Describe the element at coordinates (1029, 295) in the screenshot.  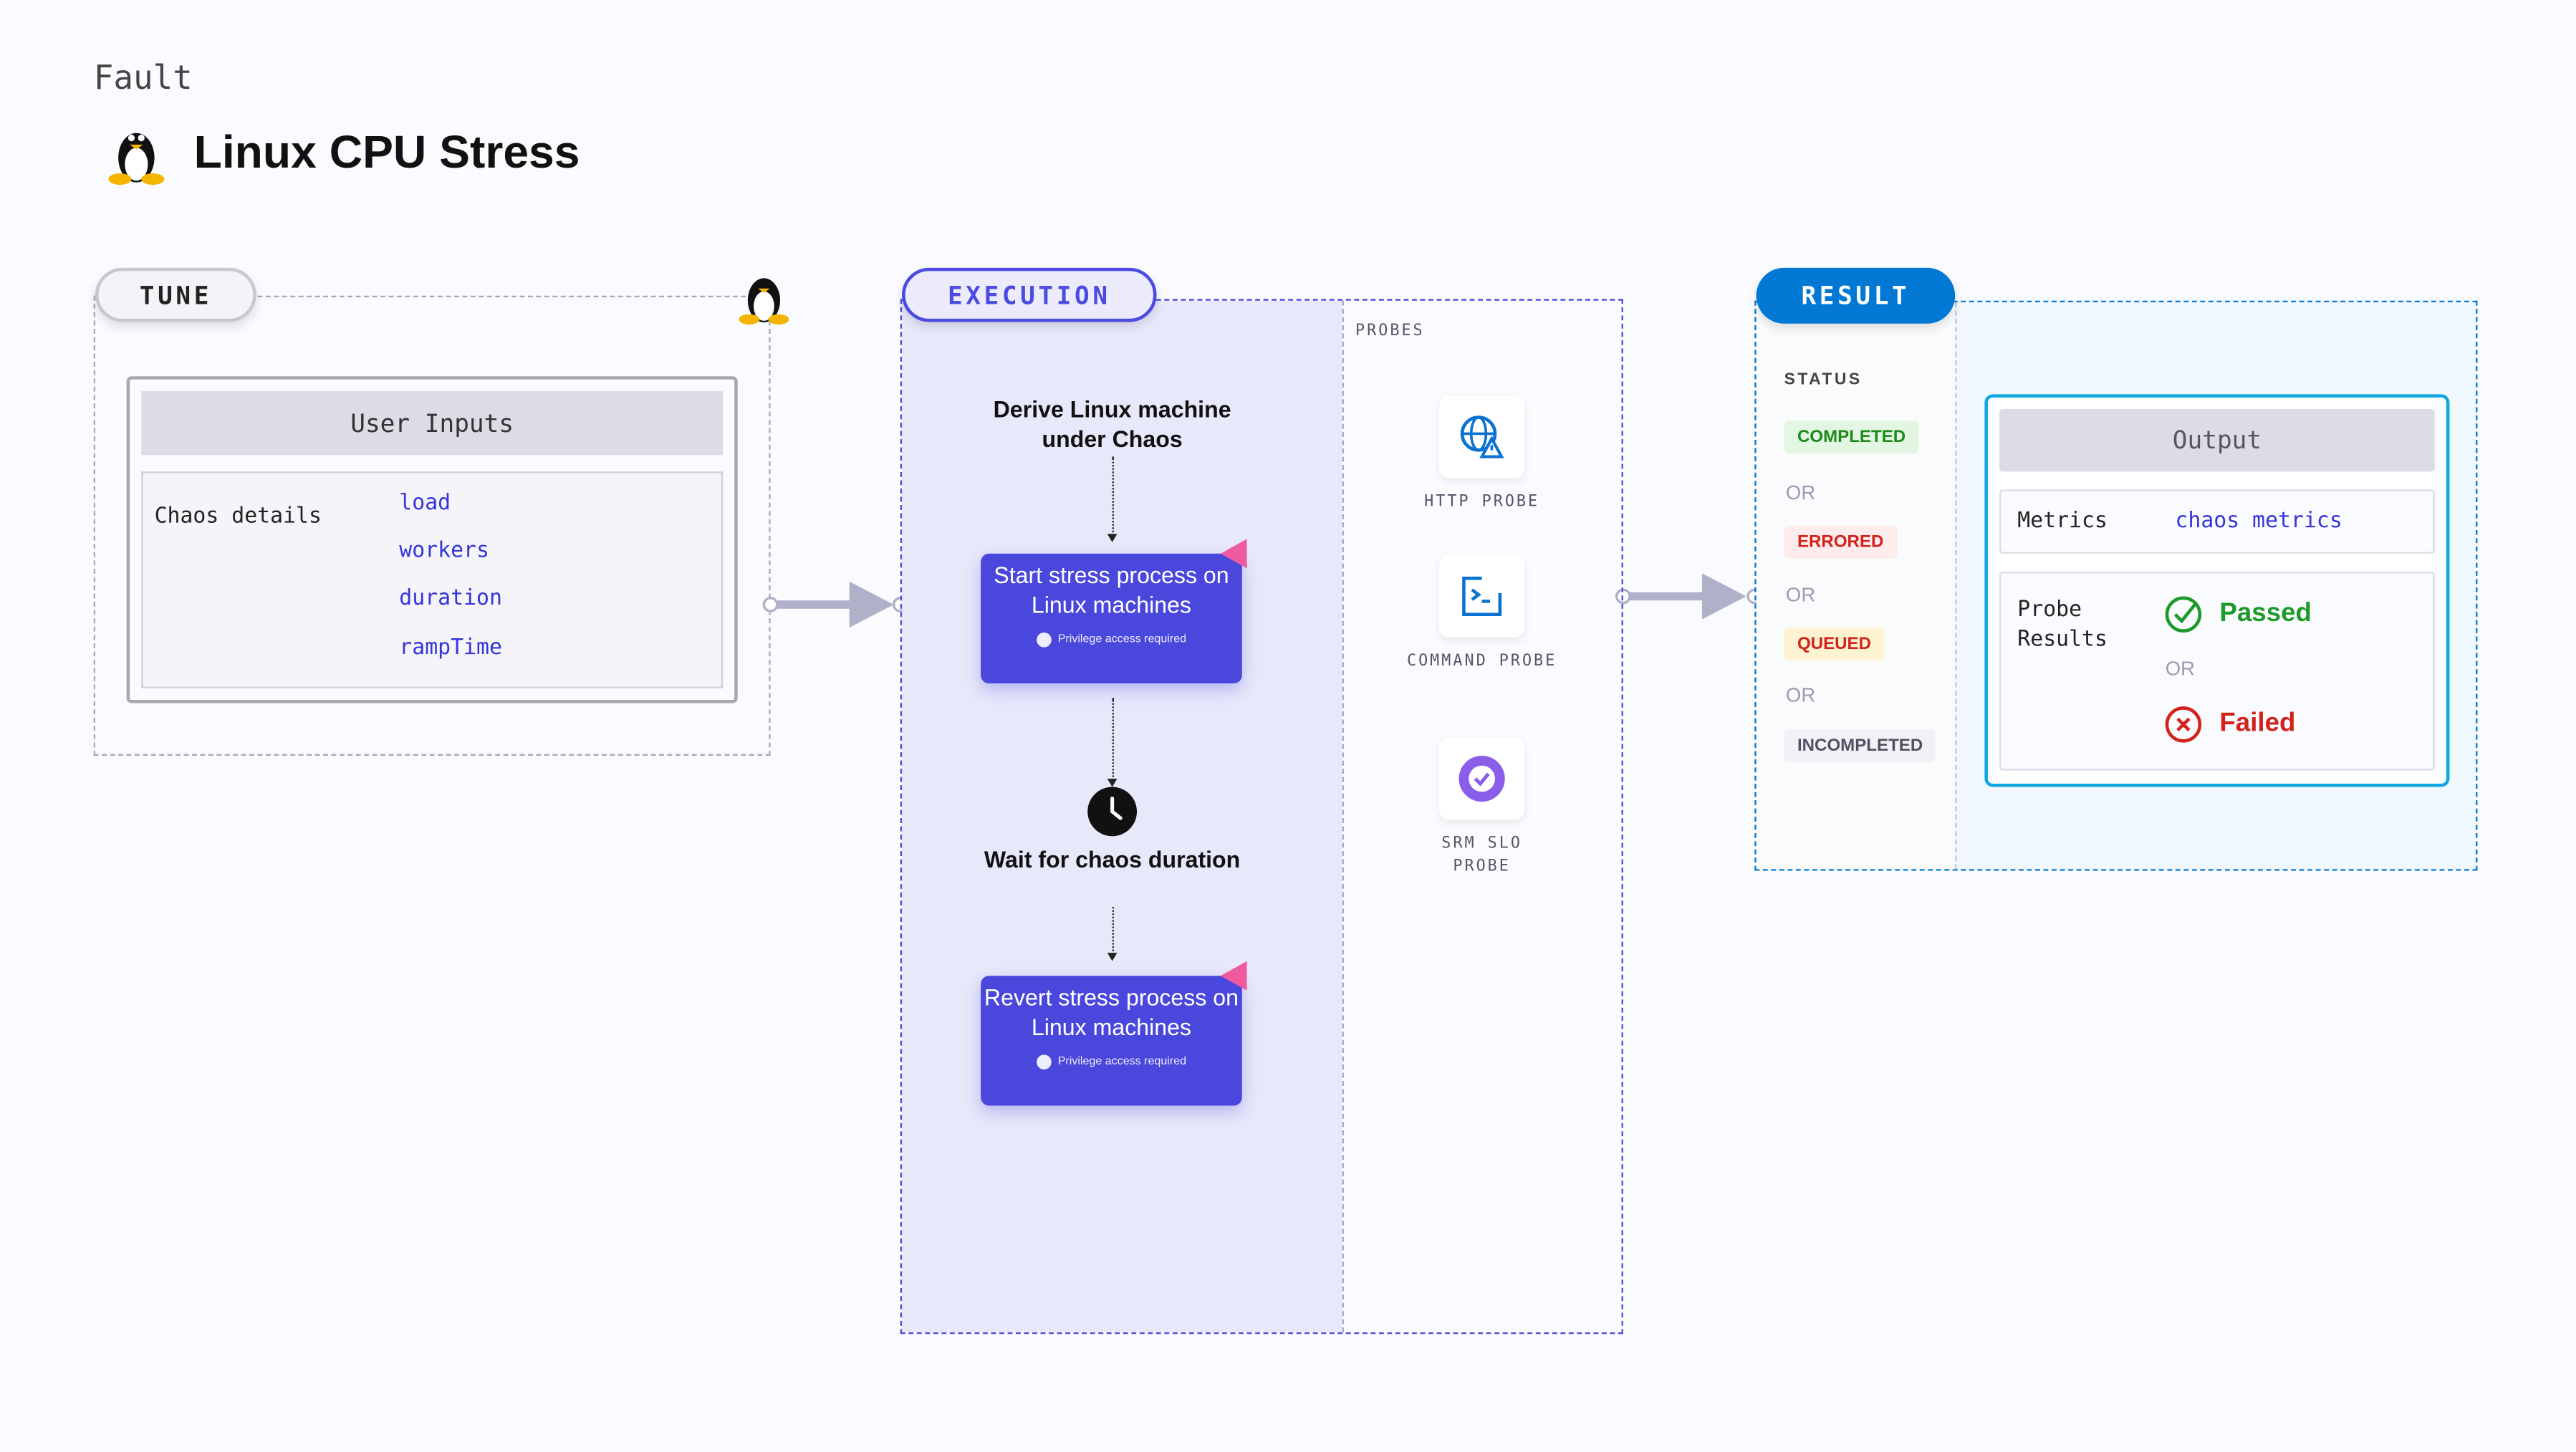
I see `execution-pill: EXECUTION` at that location.